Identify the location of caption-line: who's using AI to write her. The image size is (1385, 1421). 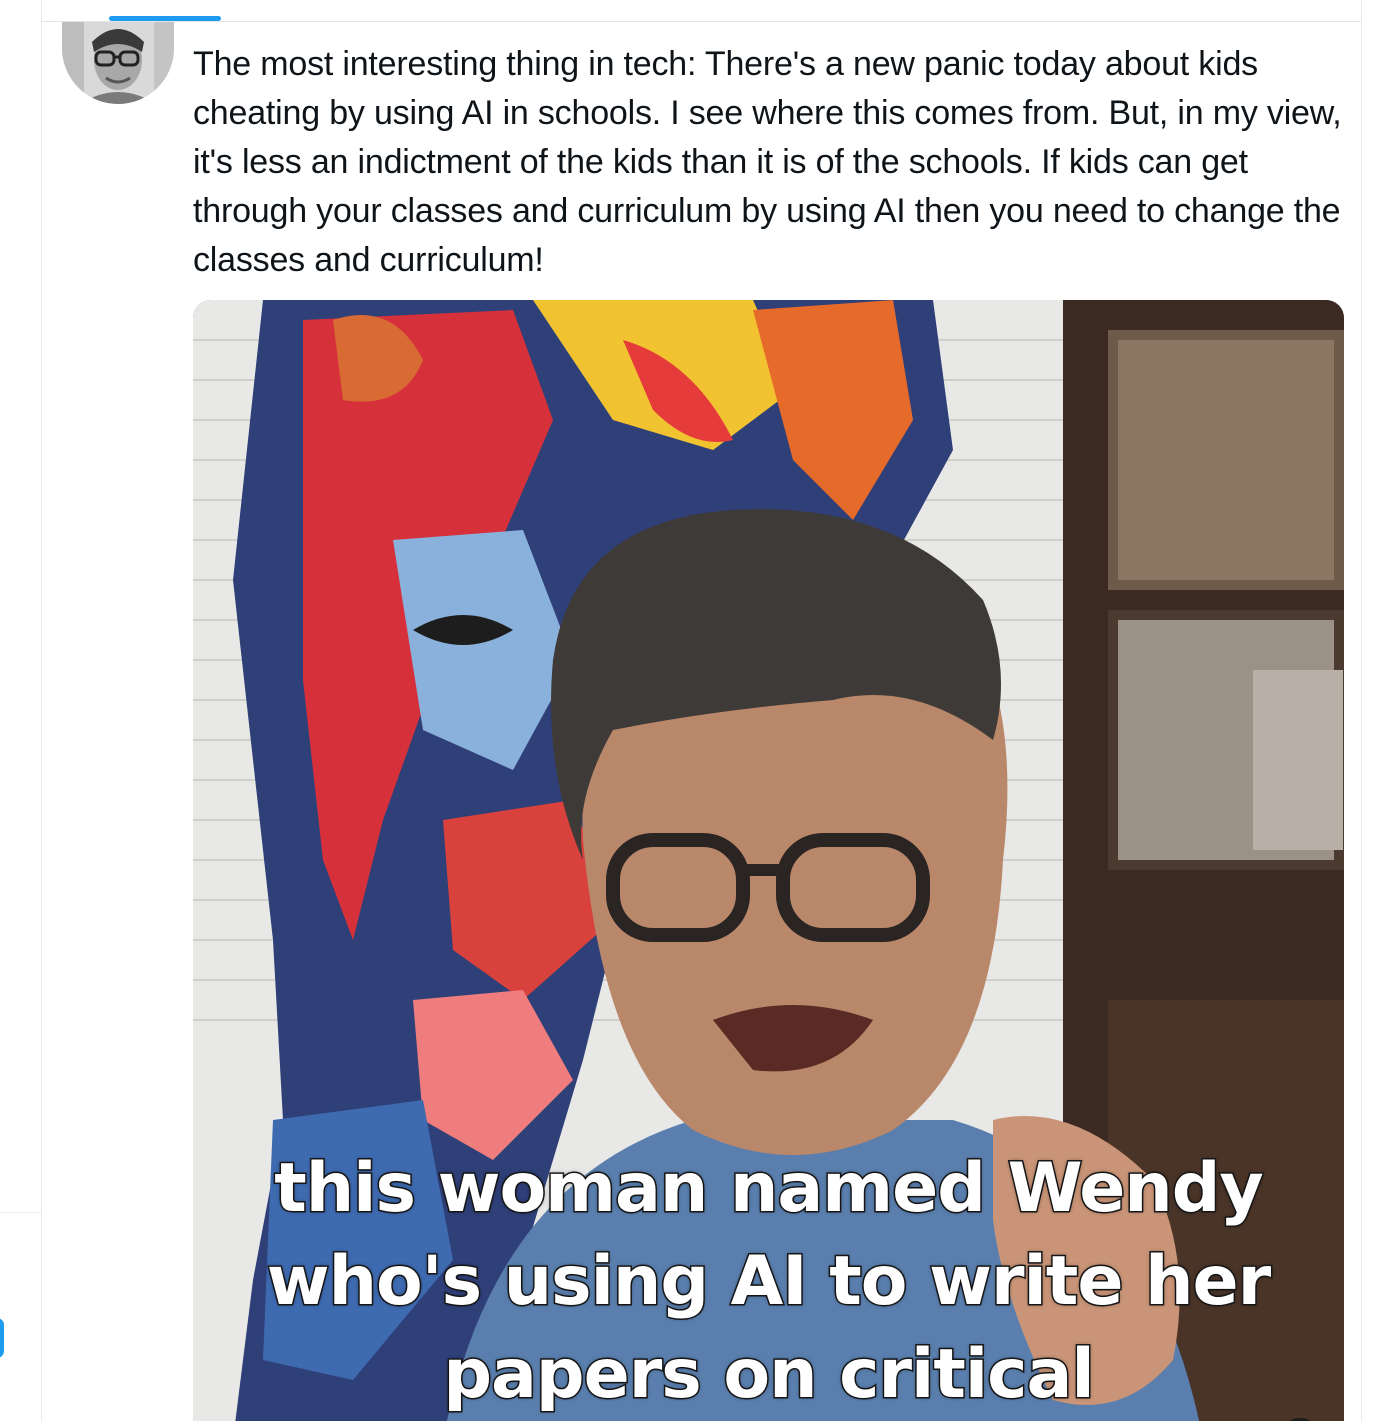
(768, 1282).